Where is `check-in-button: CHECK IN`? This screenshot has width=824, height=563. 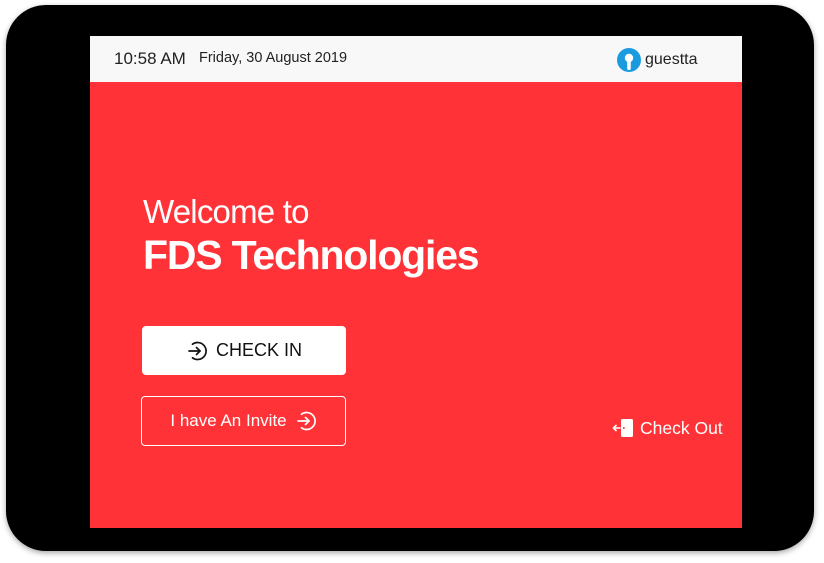
check-in-button: CHECK IN is located at coordinates (244, 350).